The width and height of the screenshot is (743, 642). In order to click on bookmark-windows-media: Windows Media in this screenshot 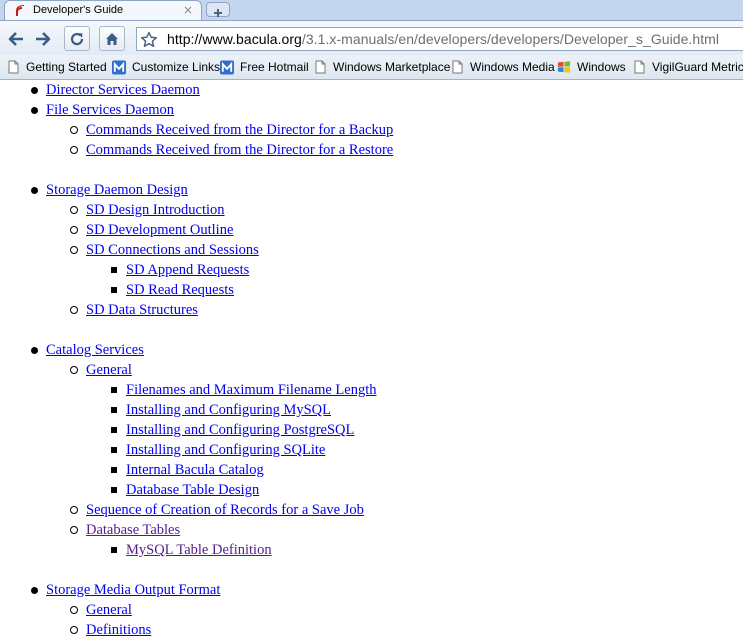, I will do `click(502, 67)`.